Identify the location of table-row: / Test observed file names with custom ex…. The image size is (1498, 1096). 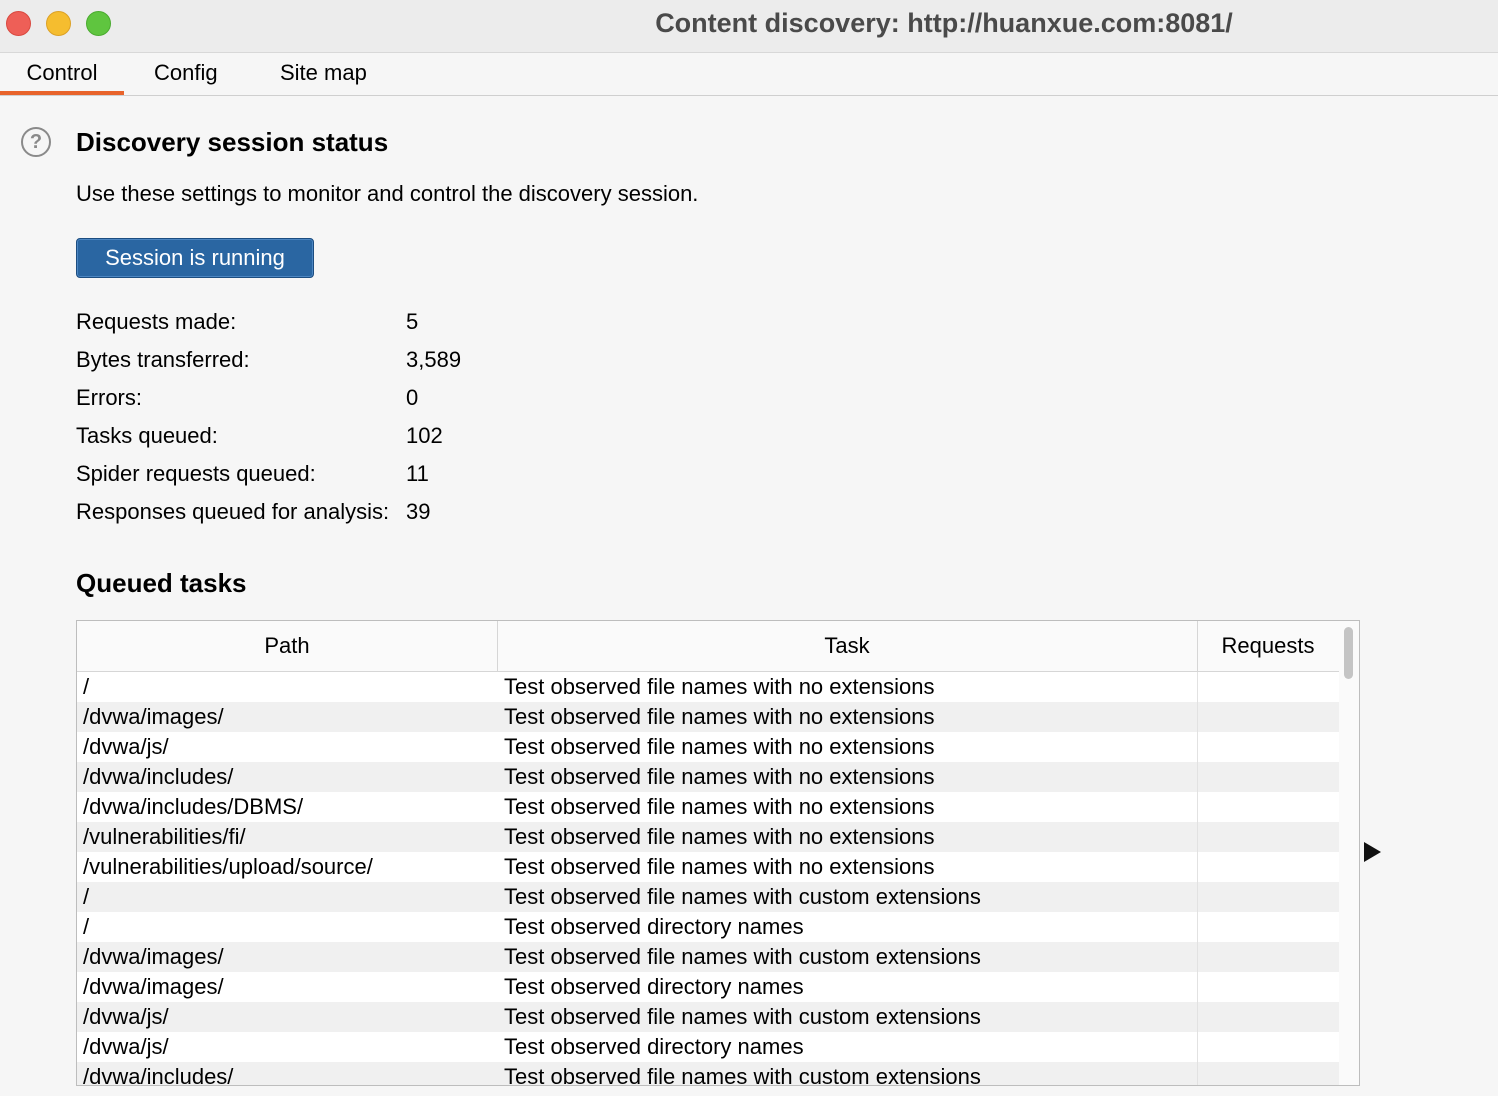
(708, 897).